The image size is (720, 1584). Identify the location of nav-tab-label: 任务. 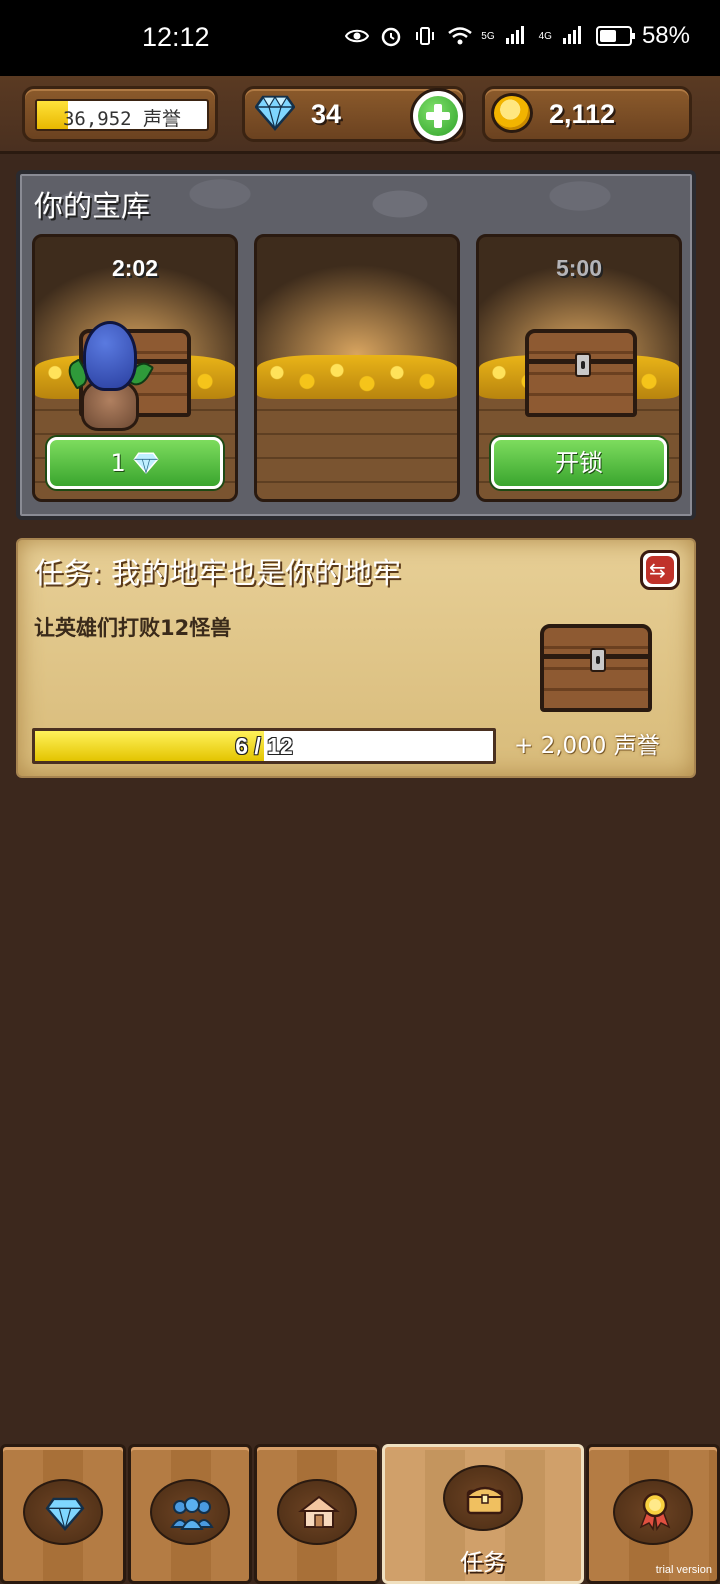
(483, 1563).